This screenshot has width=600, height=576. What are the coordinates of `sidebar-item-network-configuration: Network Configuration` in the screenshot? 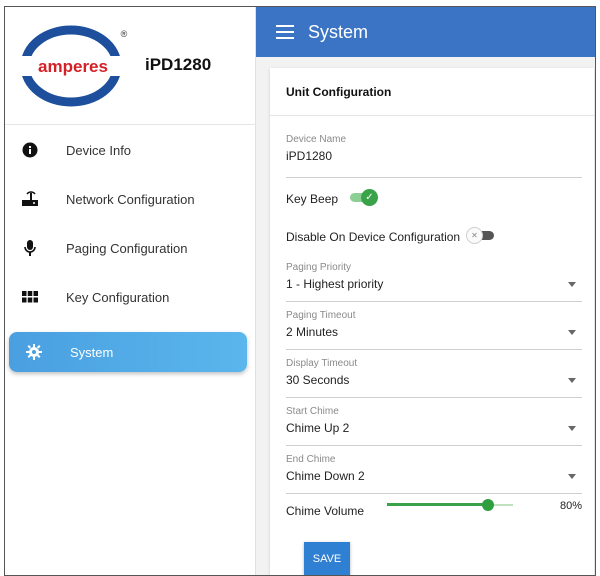 It's located at (130, 199).